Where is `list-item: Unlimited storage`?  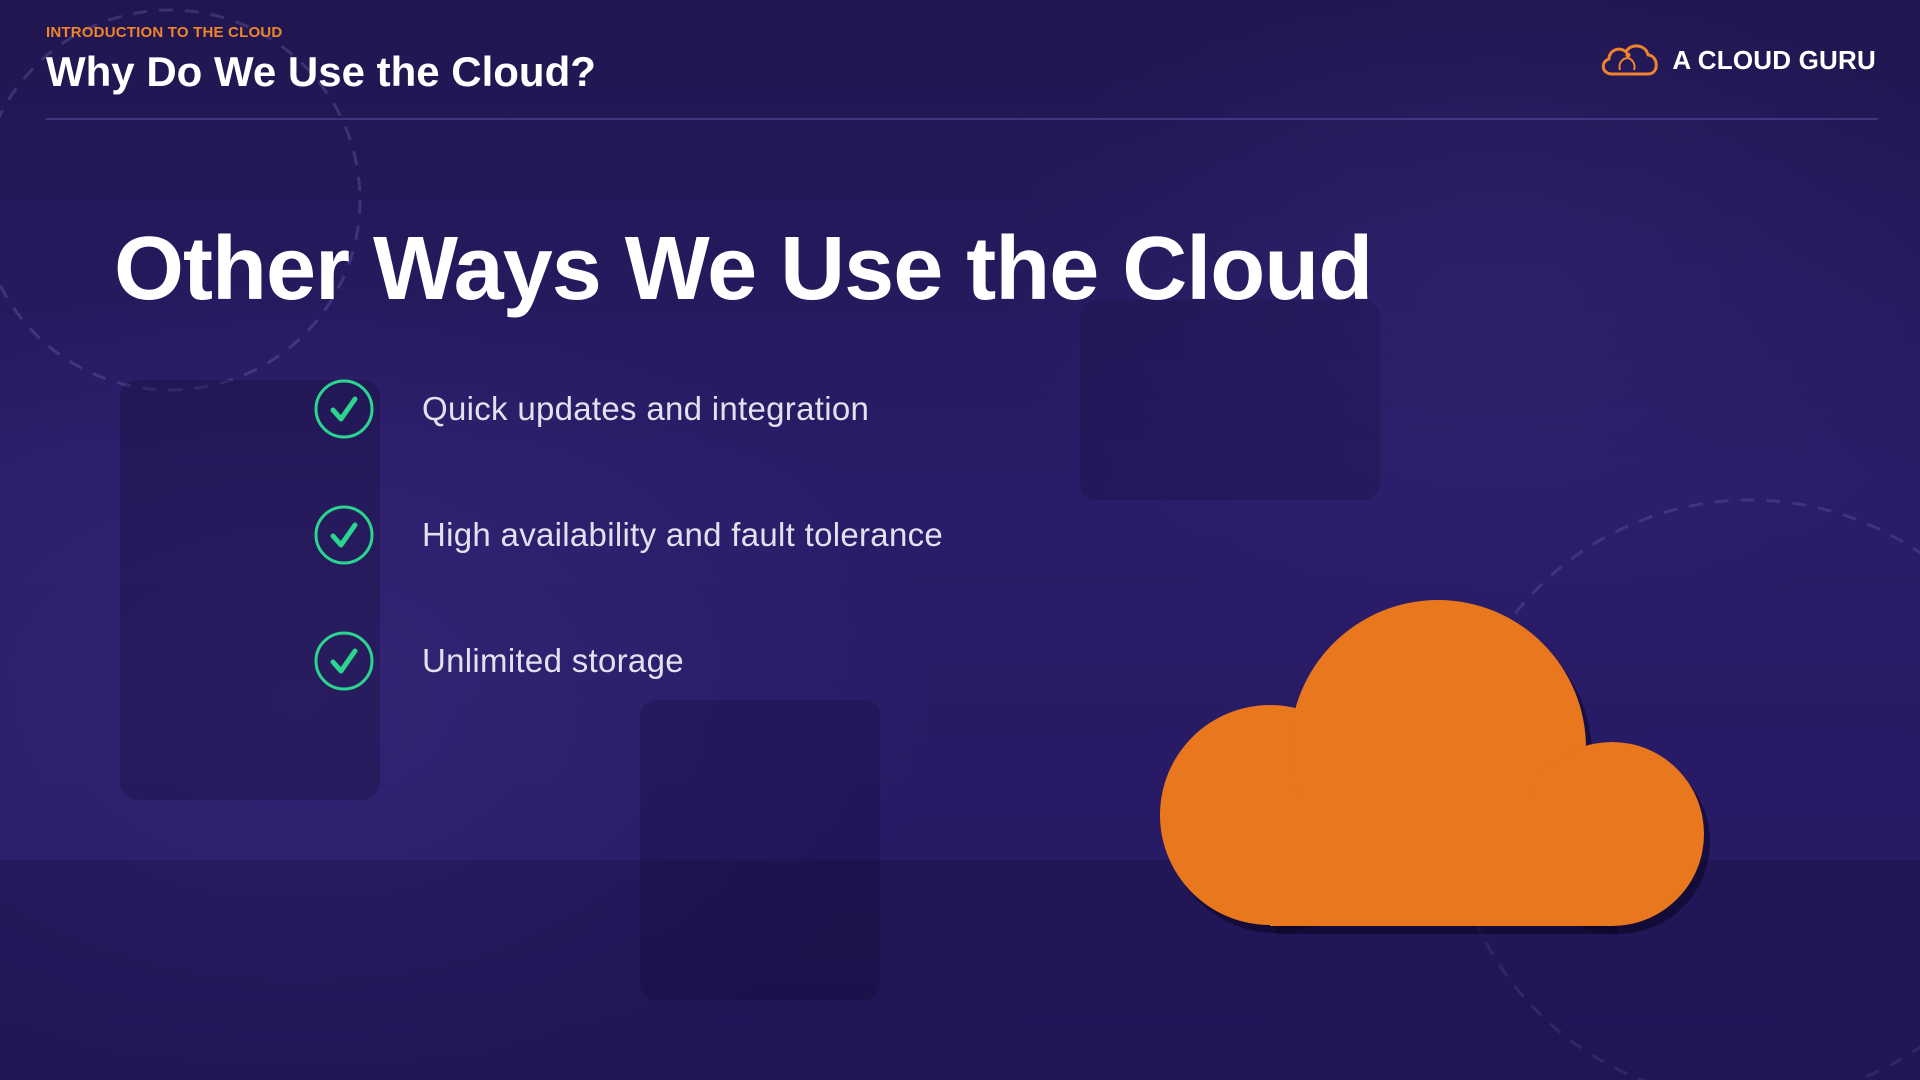 list-item: Unlimited storage is located at coordinates (628, 661).